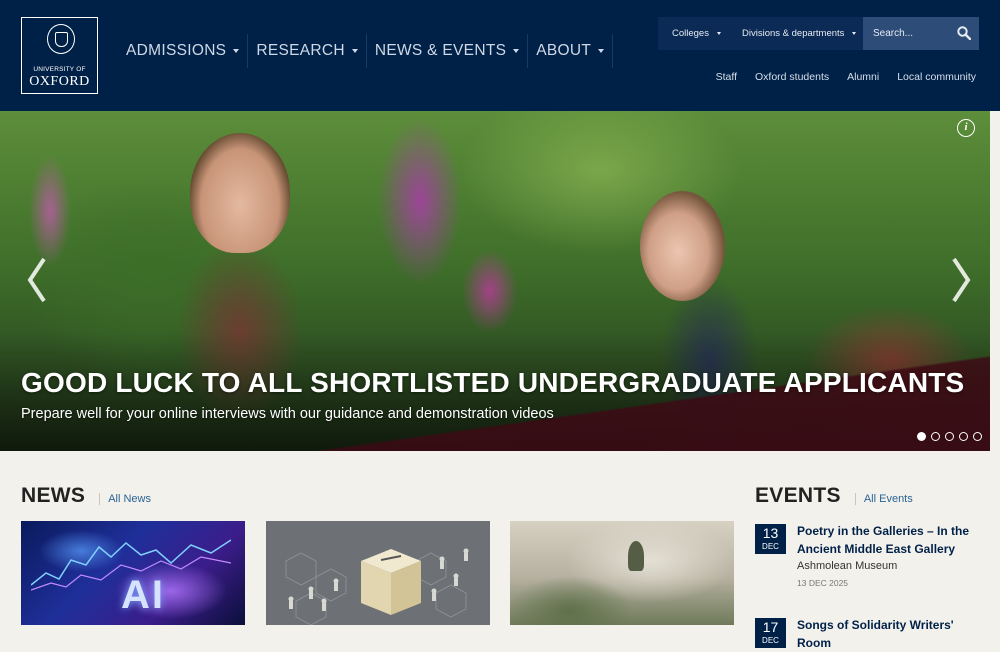  I want to click on news-header: NEWS All News, so click(86, 496).